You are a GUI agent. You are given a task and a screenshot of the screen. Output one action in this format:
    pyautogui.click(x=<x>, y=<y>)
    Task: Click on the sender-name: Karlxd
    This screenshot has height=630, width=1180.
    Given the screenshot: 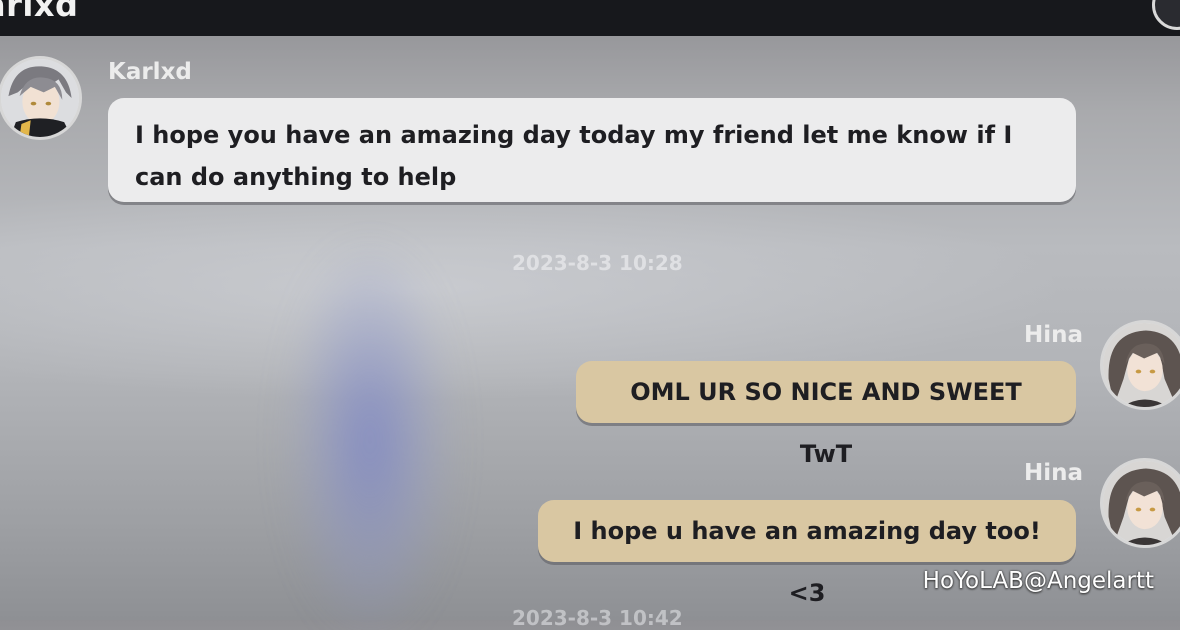 What is the action you would take?
    pyautogui.click(x=150, y=72)
    